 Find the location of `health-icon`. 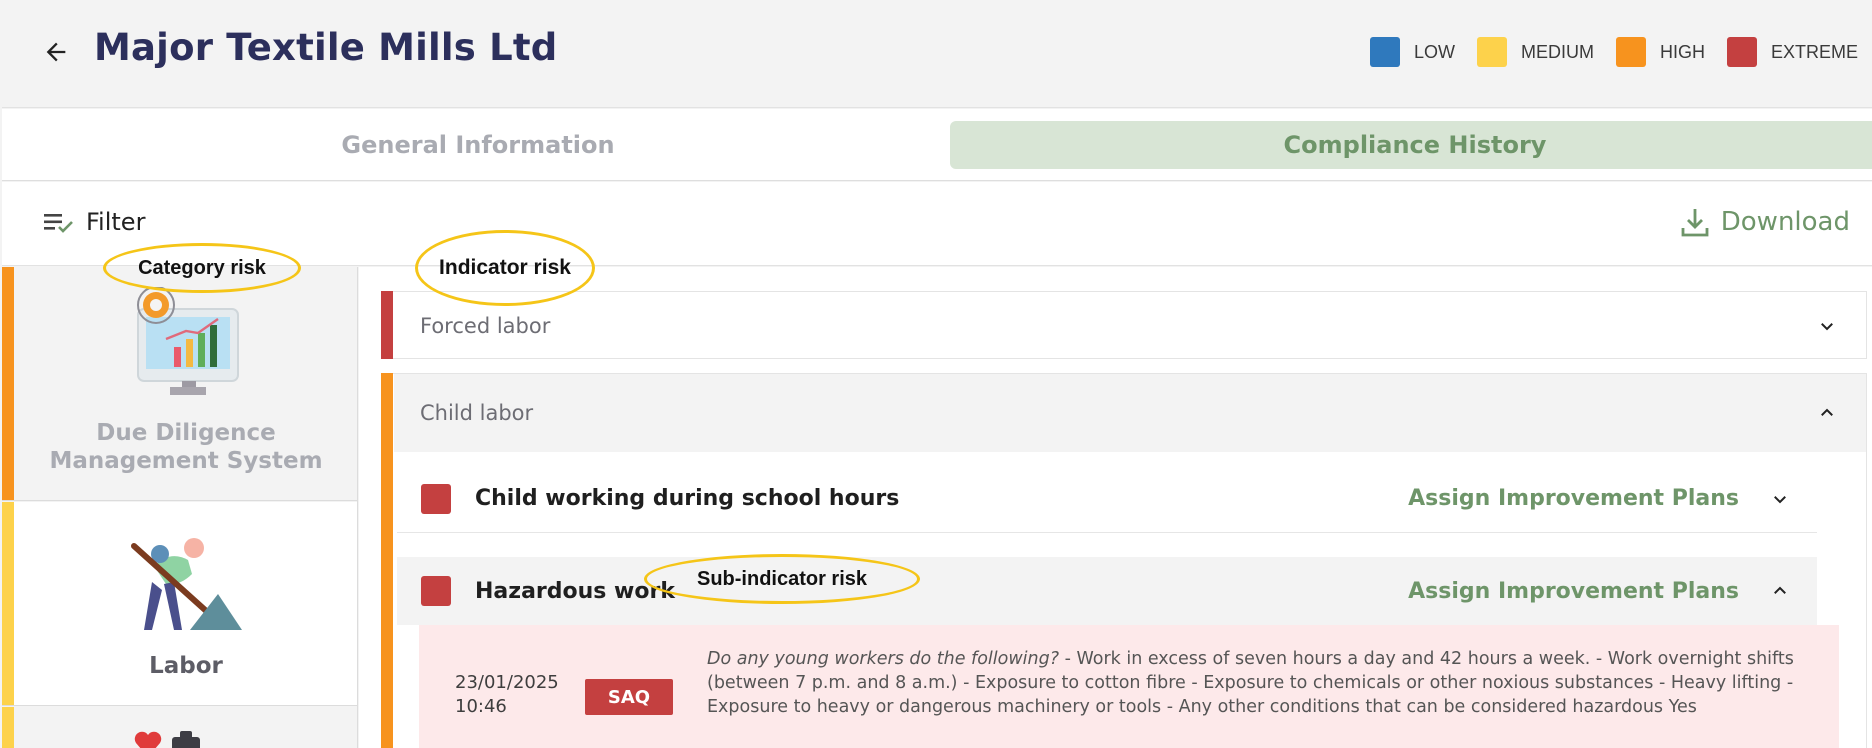

health-icon is located at coordinates (167, 739).